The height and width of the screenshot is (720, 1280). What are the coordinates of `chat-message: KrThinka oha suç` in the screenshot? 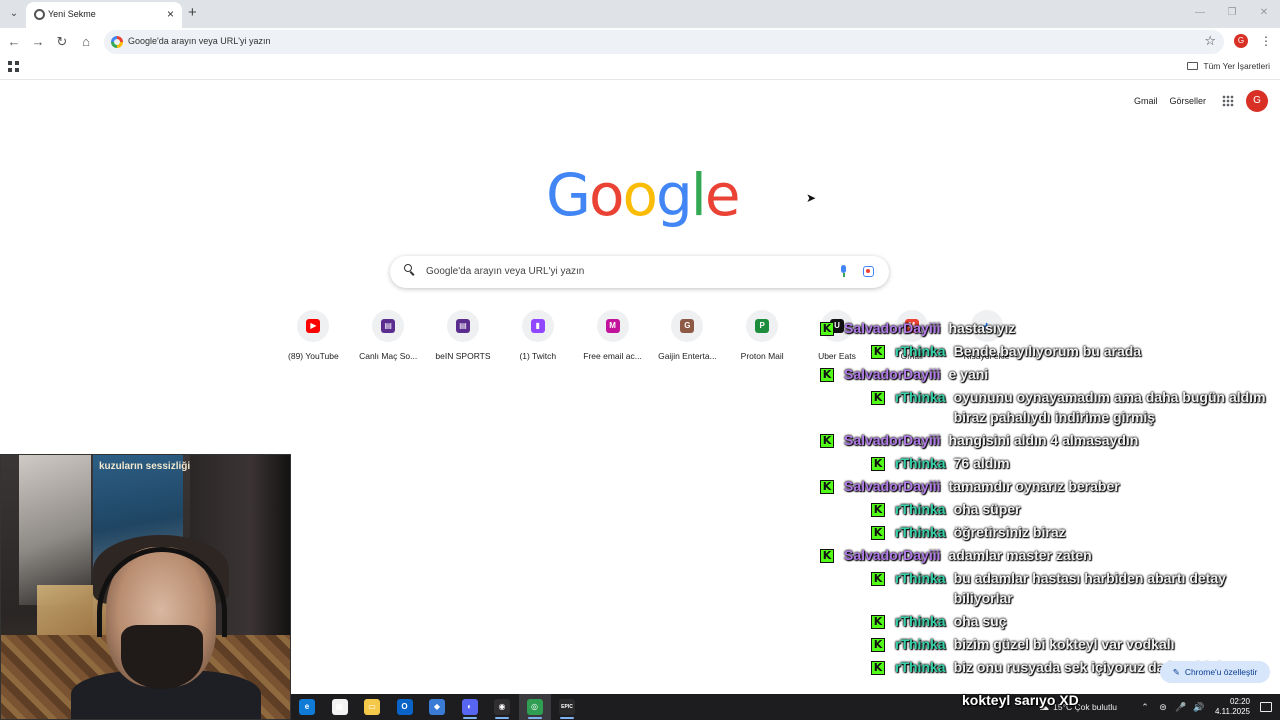 It's located at (1050, 621).